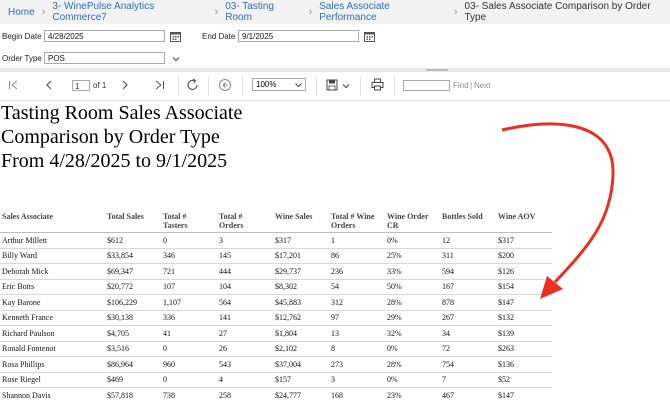  Describe the element at coordinates (377, 84) in the screenshot. I see `print-icon` at that location.